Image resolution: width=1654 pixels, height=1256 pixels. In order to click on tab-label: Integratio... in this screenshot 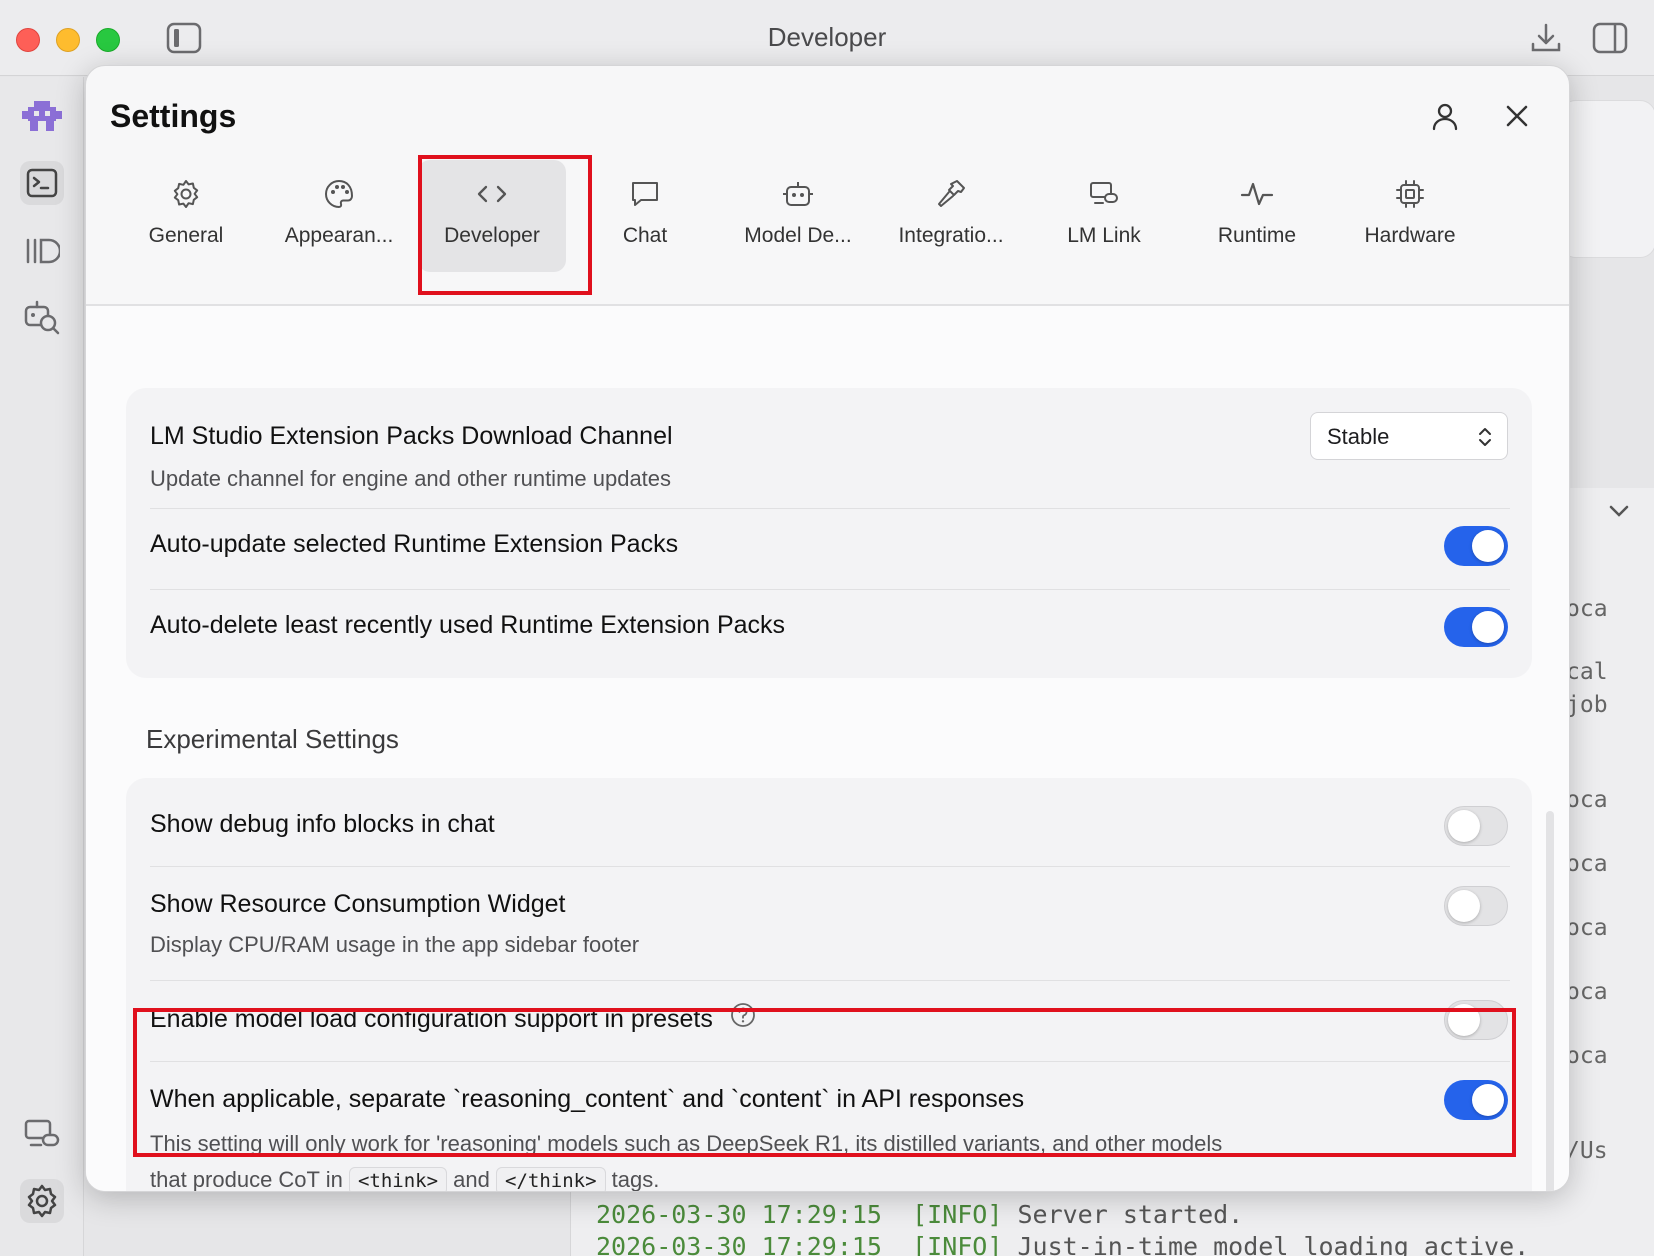, I will do `click(951, 235)`.